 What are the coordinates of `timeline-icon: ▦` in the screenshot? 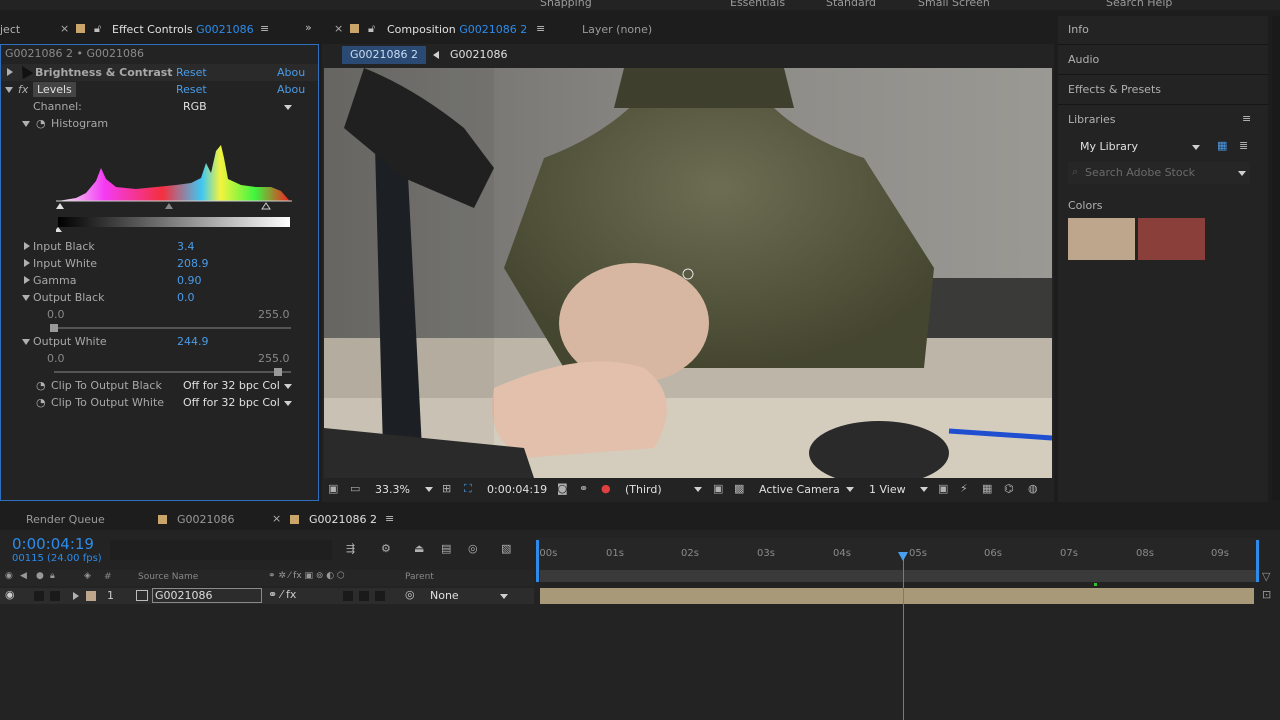 It's located at (987, 488).